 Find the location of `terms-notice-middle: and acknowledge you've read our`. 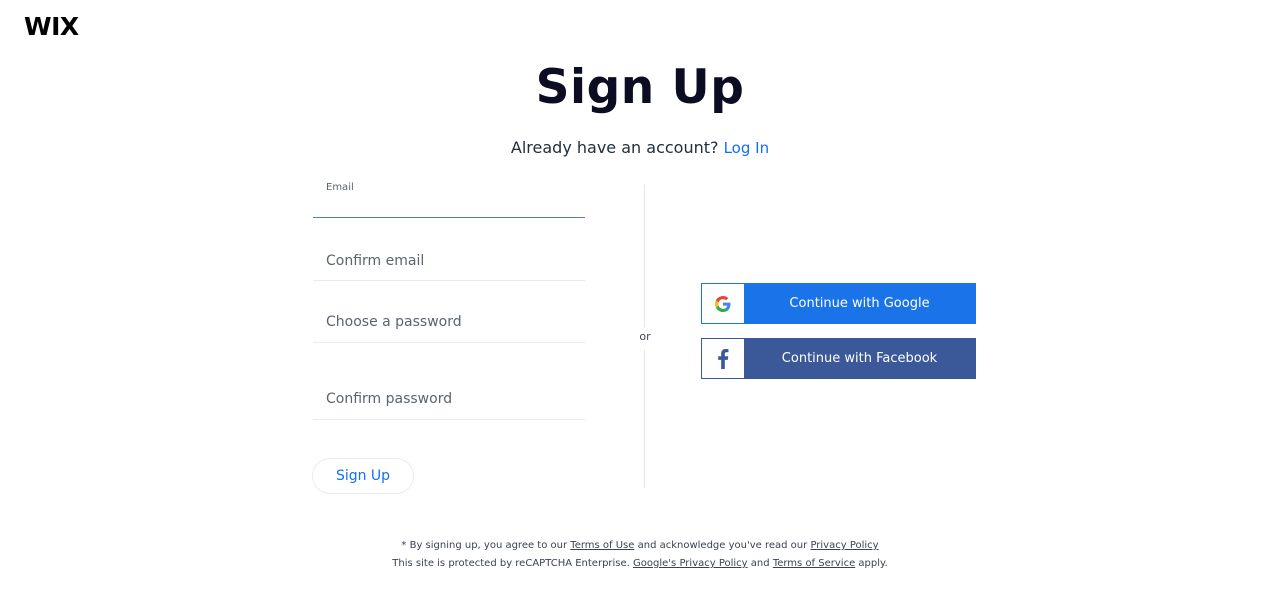

terms-notice-middle: and acknowledge you've read our is located at coordinates (722, 545).